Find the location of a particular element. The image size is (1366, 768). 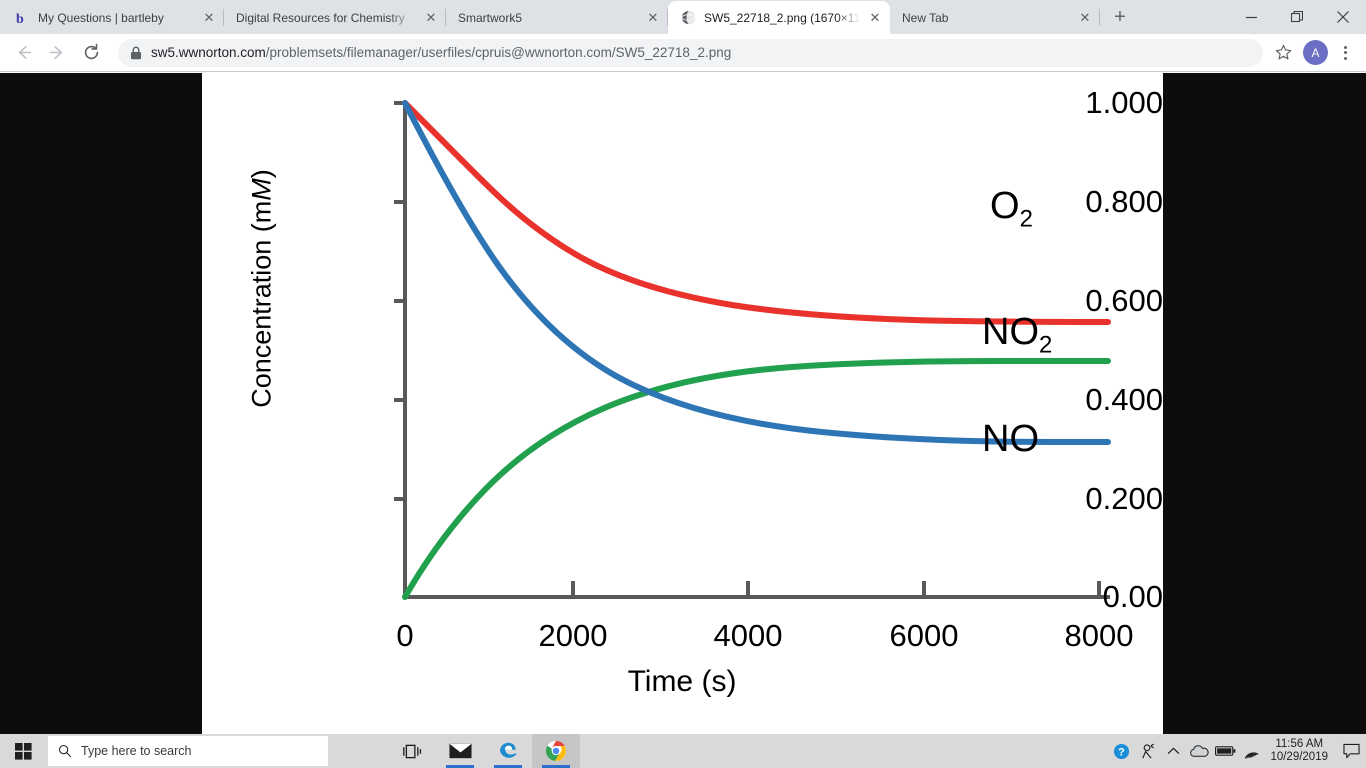

svg-text: b is located at coordinates (20, 18).